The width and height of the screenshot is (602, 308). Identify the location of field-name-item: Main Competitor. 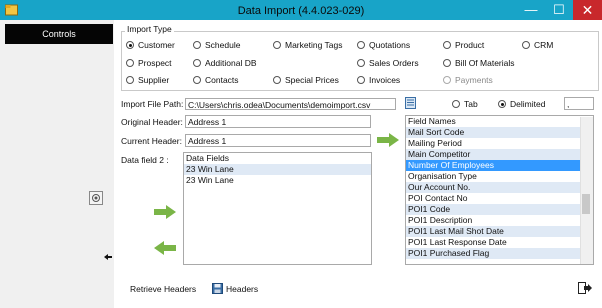
(499, 154).